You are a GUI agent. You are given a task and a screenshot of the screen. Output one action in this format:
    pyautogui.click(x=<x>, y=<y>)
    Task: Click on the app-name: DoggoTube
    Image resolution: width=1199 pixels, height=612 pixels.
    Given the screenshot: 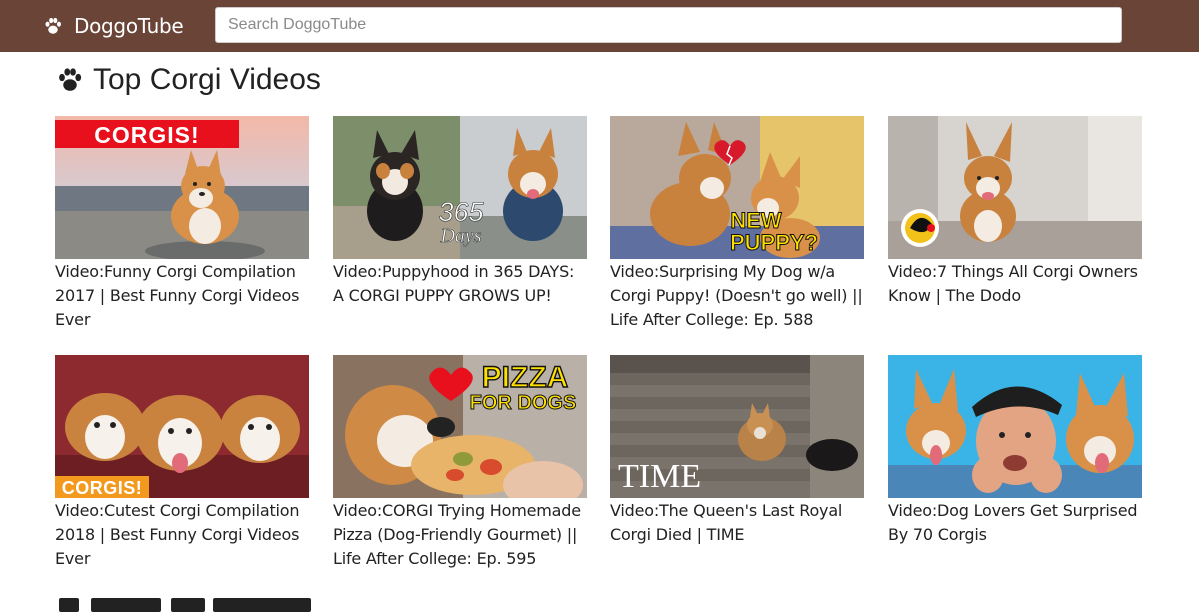 What is the action you would take?
    pyautogui.click(x=129, y=26)
    